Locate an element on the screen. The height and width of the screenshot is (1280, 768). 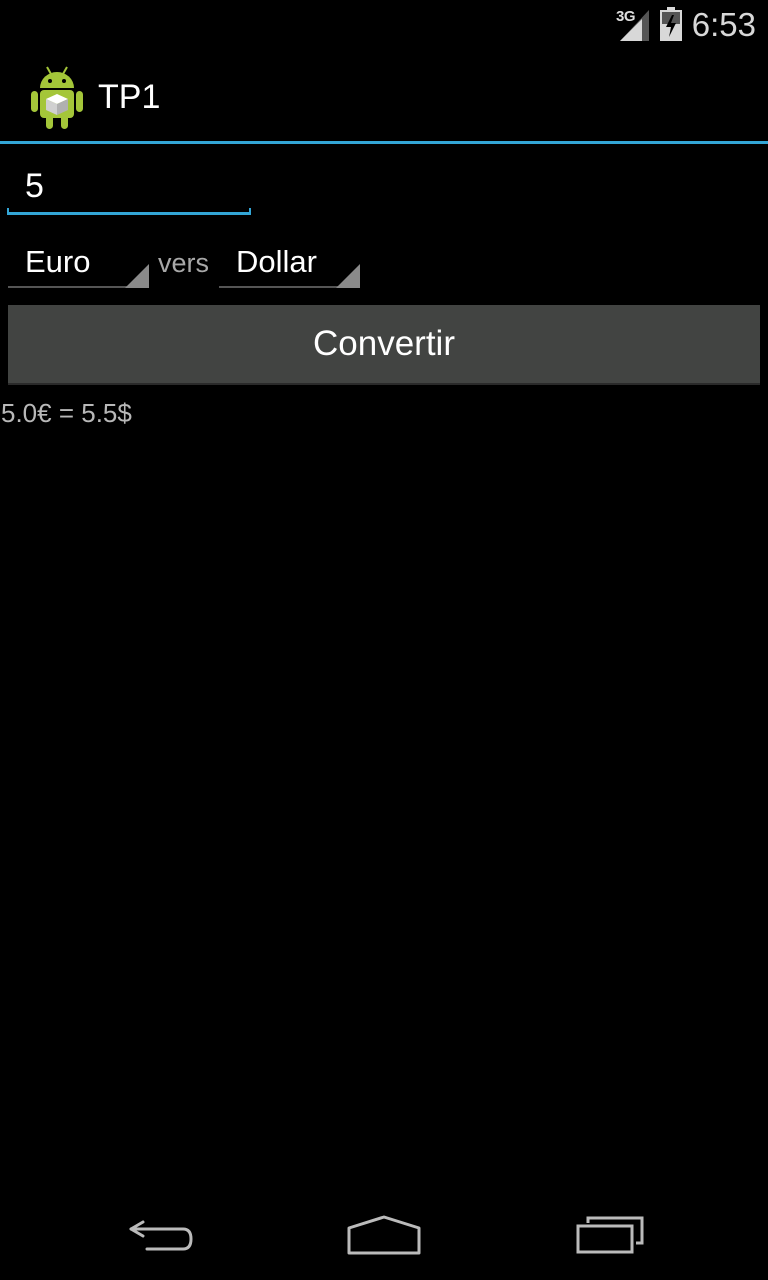
recent-apps-button is located at coordinates (610, 1235).